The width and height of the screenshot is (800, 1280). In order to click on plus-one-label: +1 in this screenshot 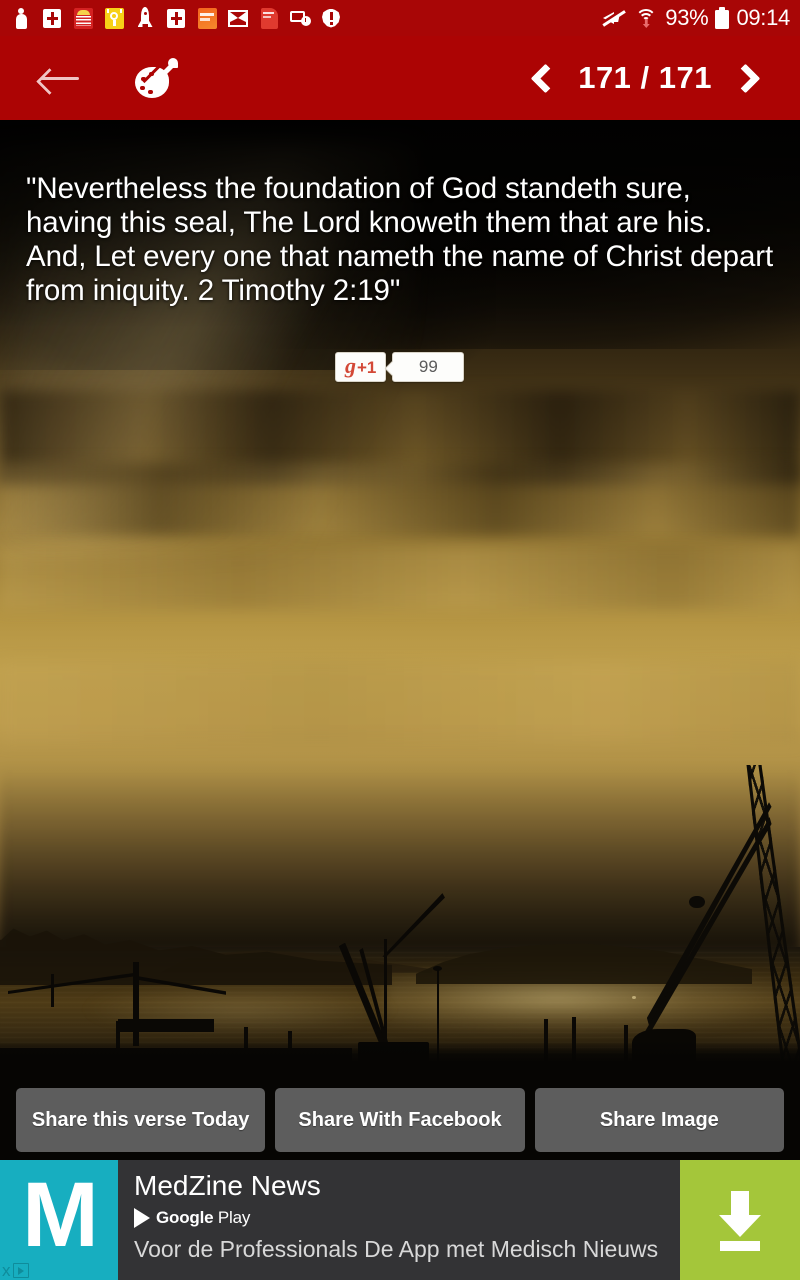, I will do `click(367, 367)`.